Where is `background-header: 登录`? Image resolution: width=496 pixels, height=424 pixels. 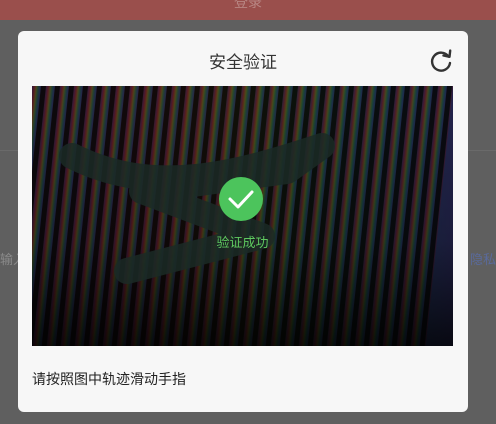 background-header: 登录 is located at coordinates (248, 10).